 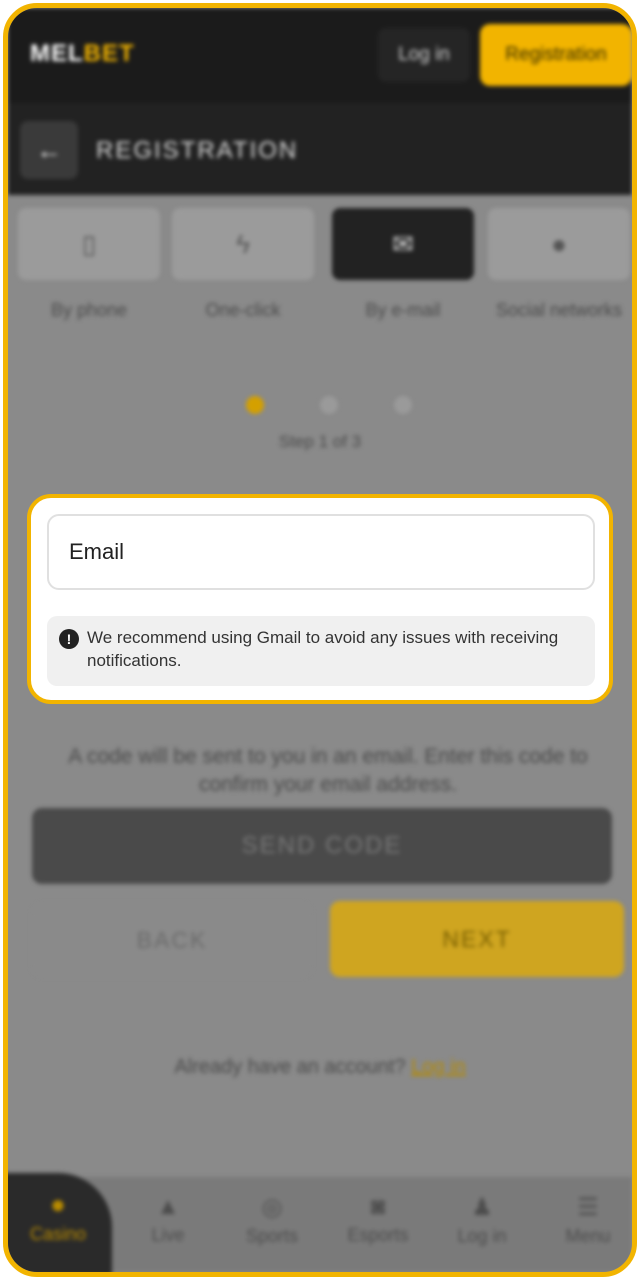 I want to click on step-indicator, so click(x=329, y=406).